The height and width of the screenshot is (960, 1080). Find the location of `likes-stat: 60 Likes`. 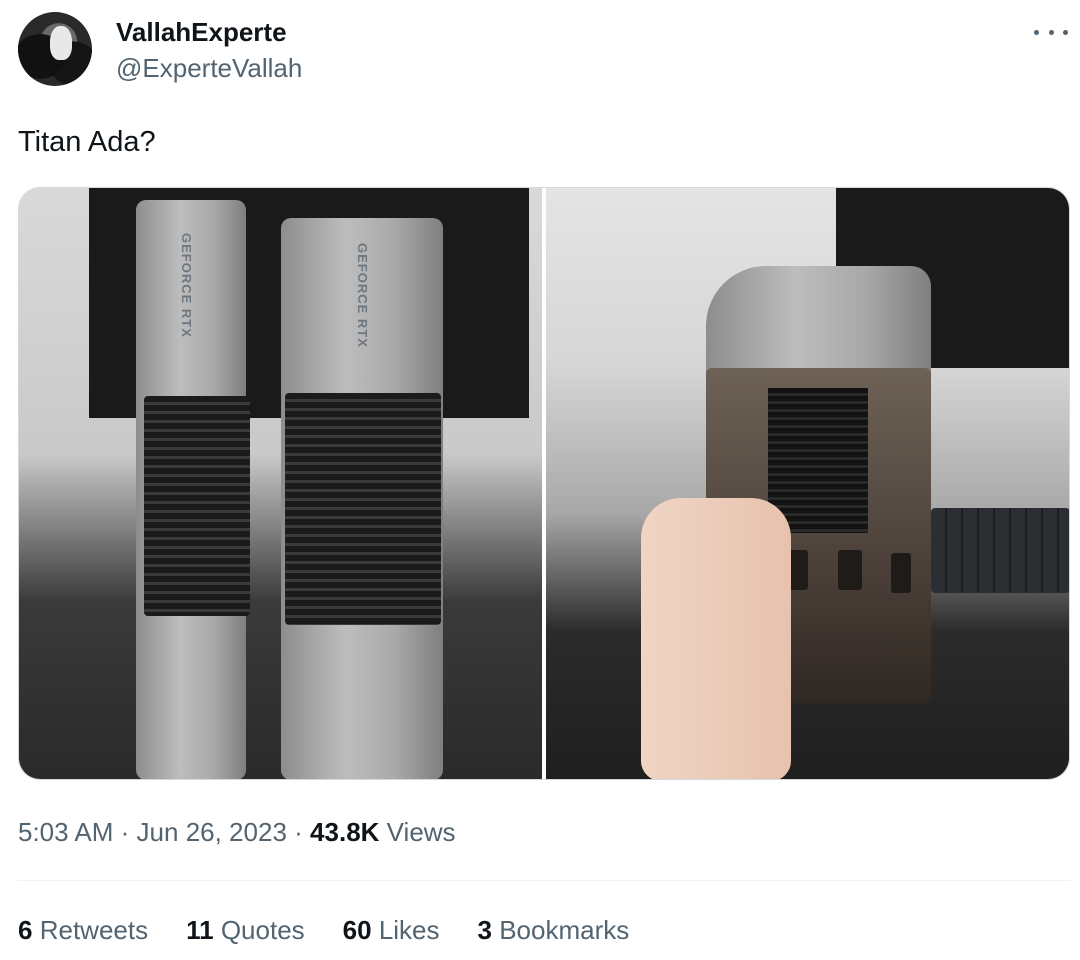

likes-stat: 60 Likes is located at coordinates (391, 930).